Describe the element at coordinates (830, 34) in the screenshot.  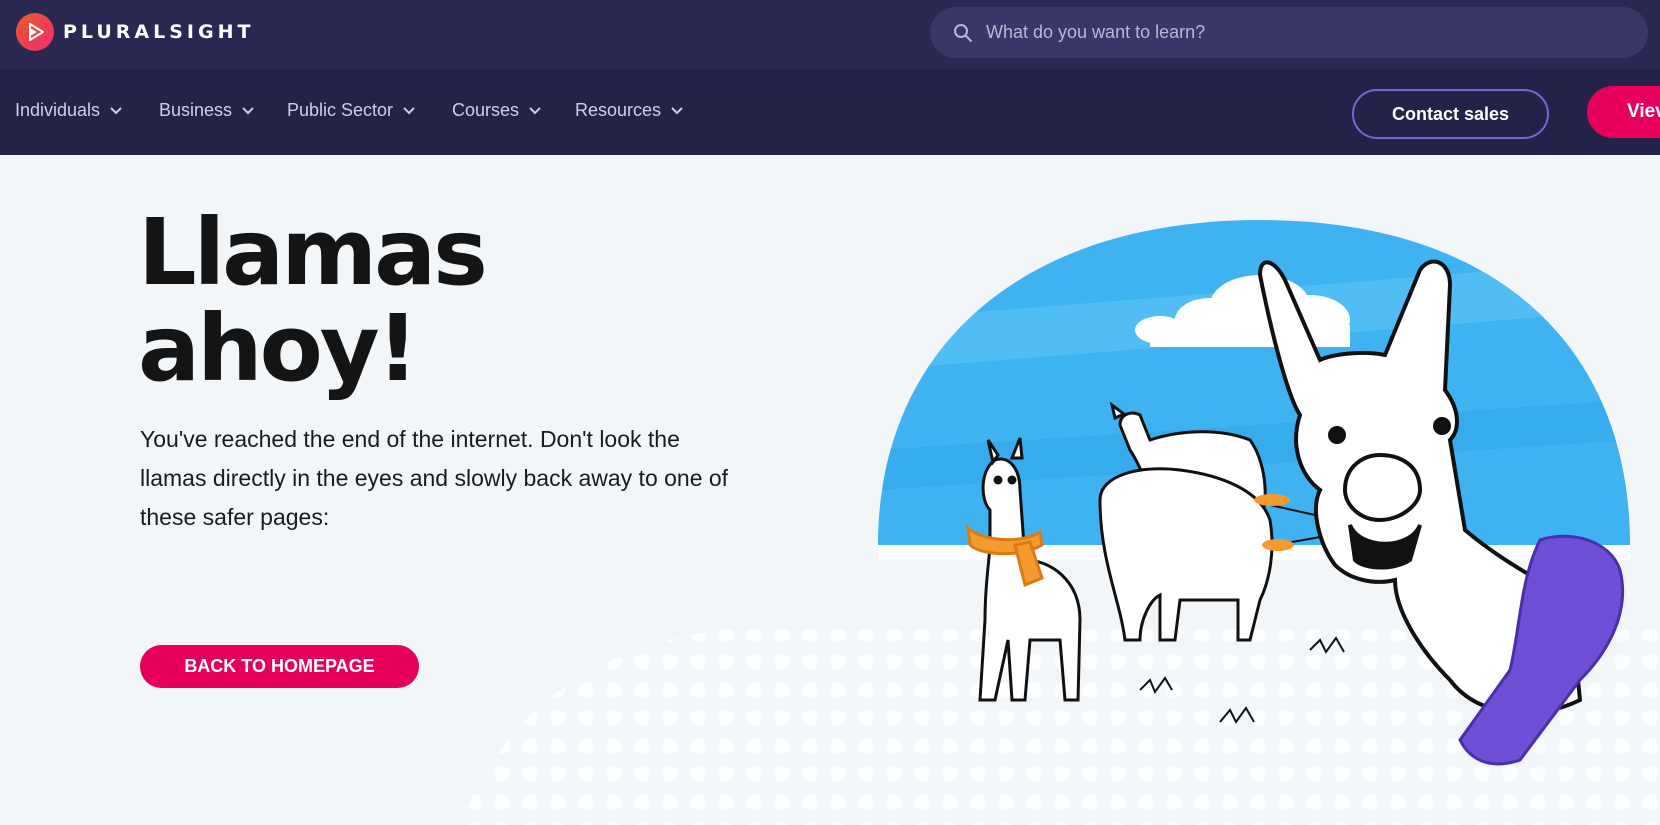
I see `top-header: PLURALSIGHT` at that location.